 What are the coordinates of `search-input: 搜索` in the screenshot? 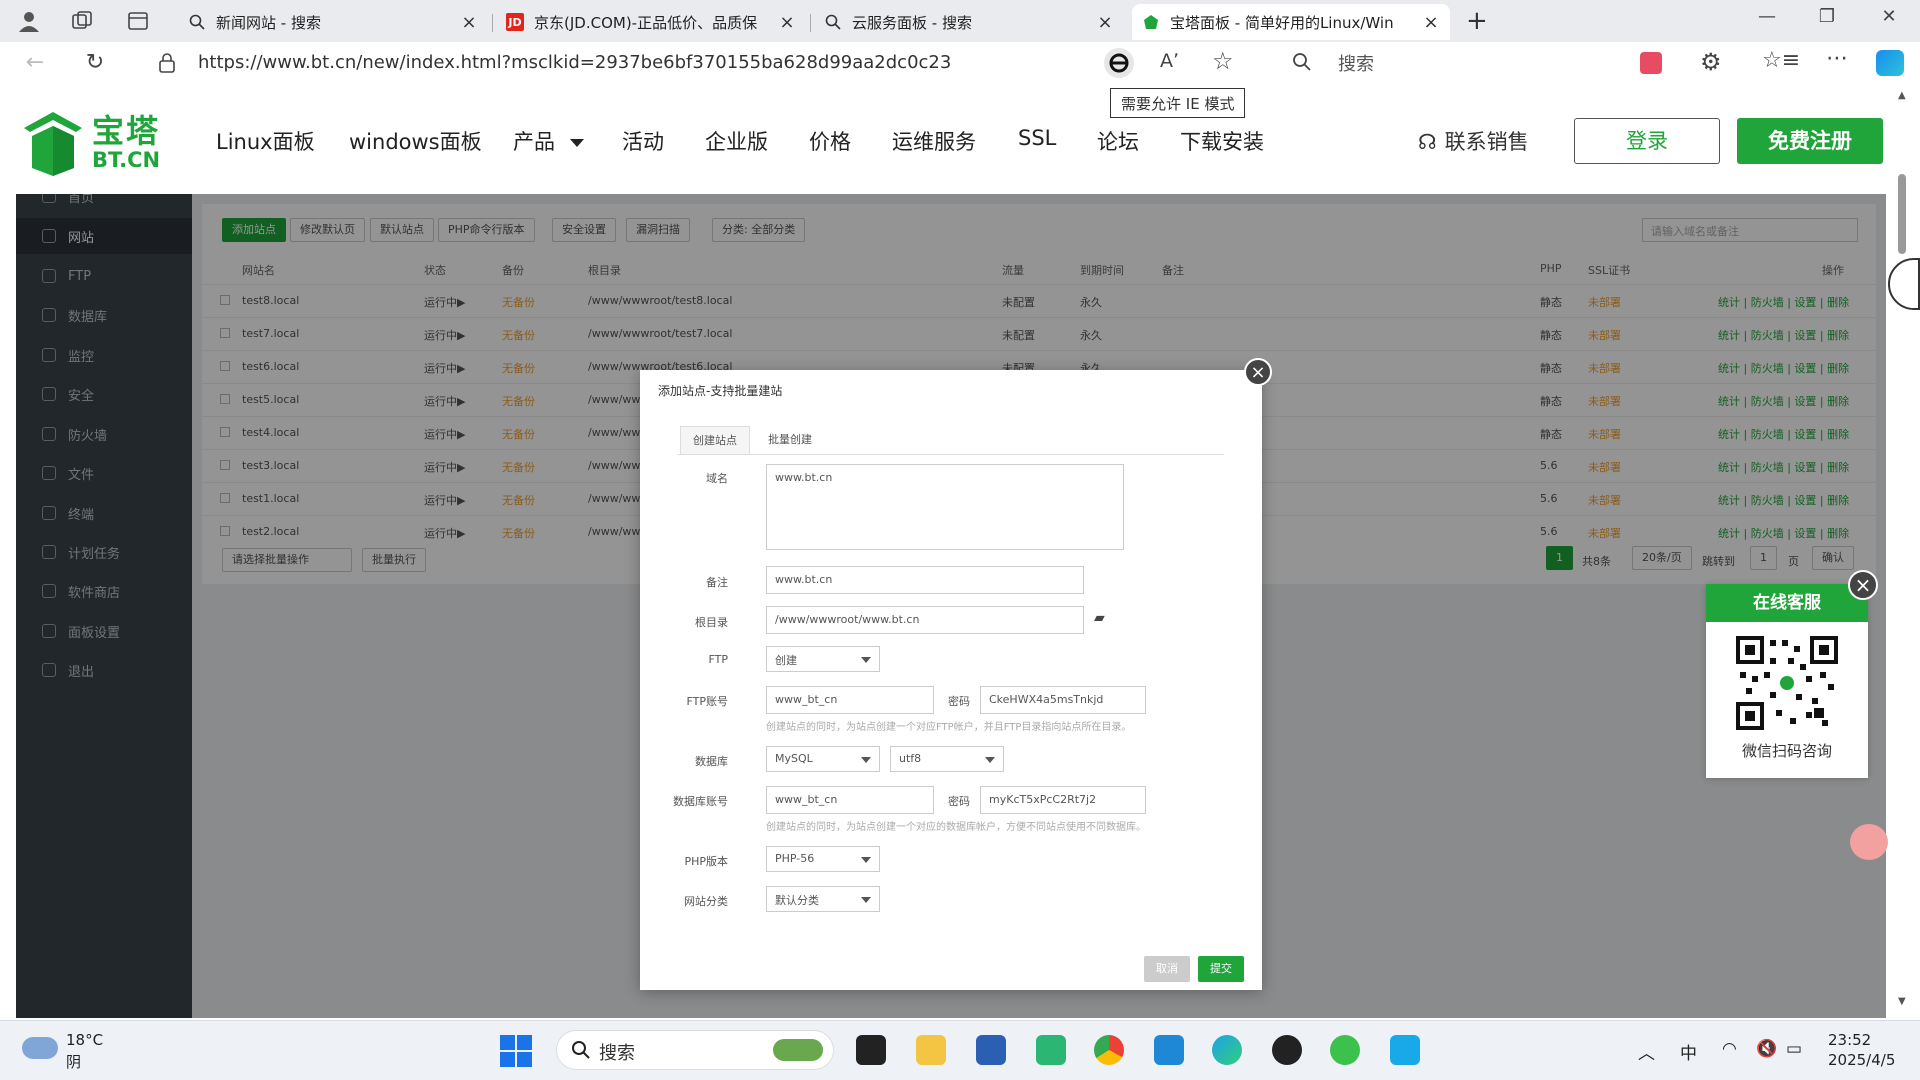 It's located at (1430, 64).